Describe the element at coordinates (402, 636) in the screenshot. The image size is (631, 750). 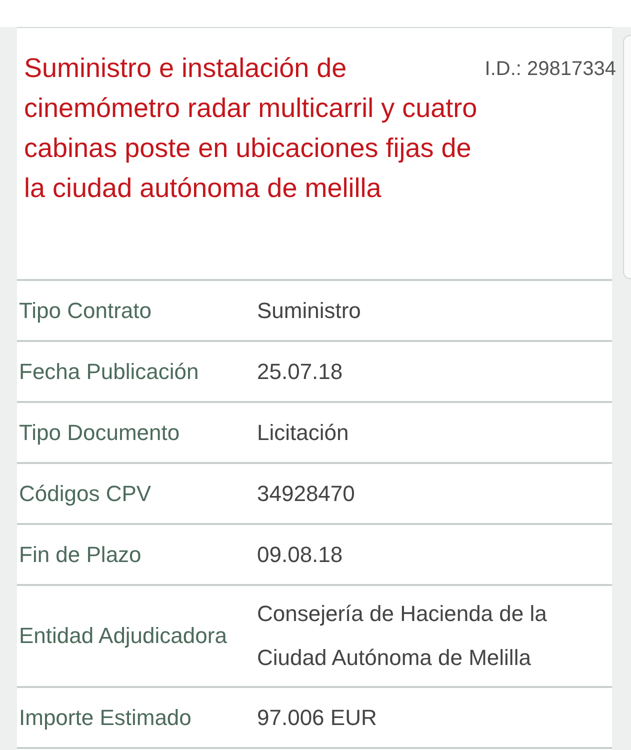
I see `field-value: Consejería de Hacienda de la Ciudad Autónoma de Melilla` at that location.